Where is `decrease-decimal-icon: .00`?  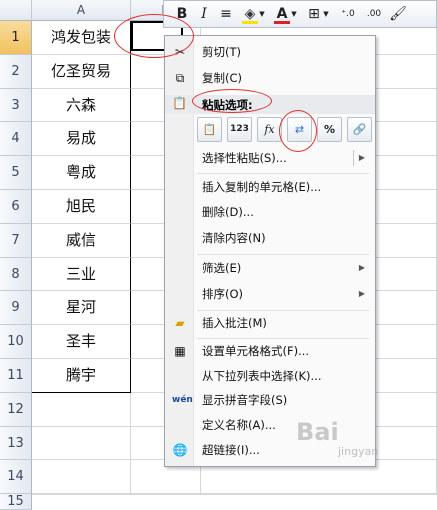 decrease-decimal-icon: .00 is located at coordinates (374, 14).